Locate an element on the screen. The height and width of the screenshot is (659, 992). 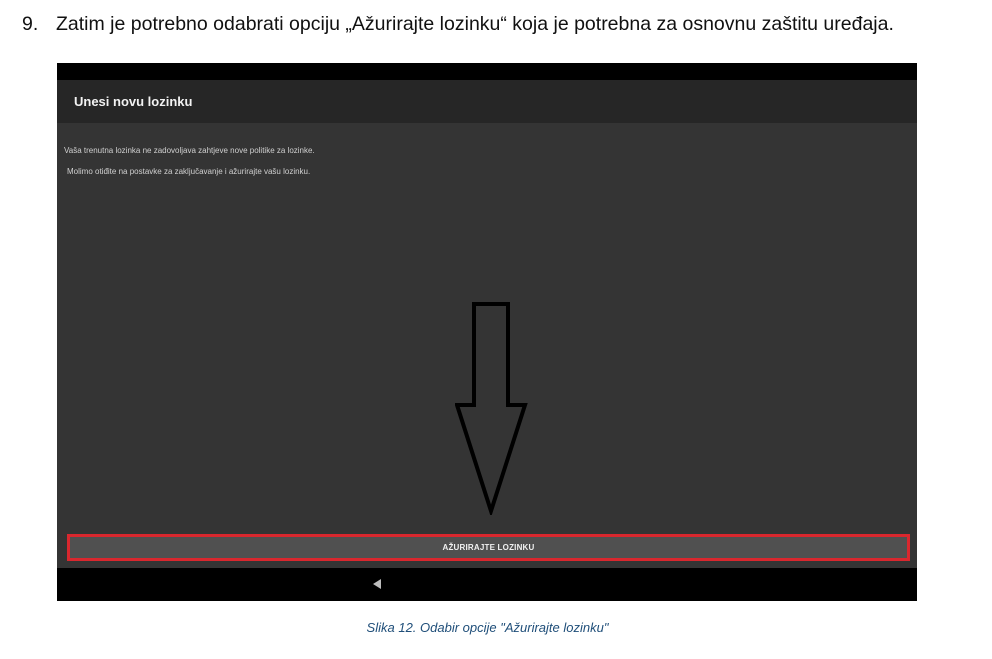
step-number: 9. is located at coordinates (30, 24).